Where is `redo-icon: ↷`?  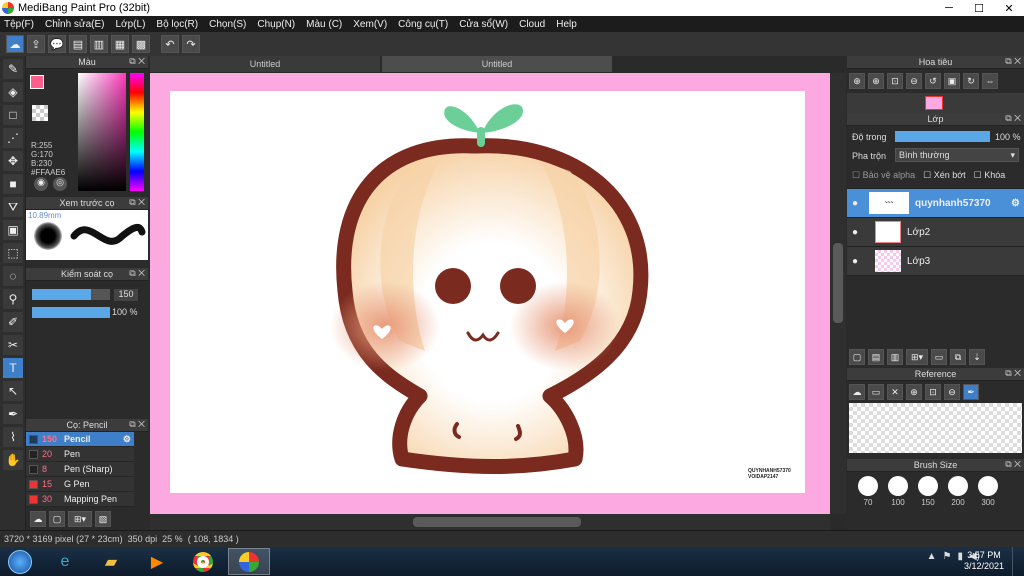
redo-icon: ↷ is located at coordinates (191, 44).